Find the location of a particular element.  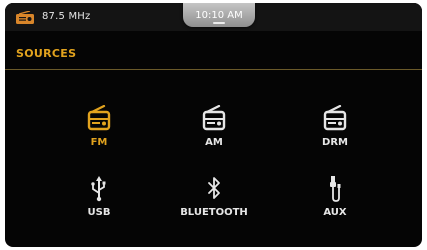

status-bar: 87.5 MHz 10:10 AM is located at coordinates (213, 17).